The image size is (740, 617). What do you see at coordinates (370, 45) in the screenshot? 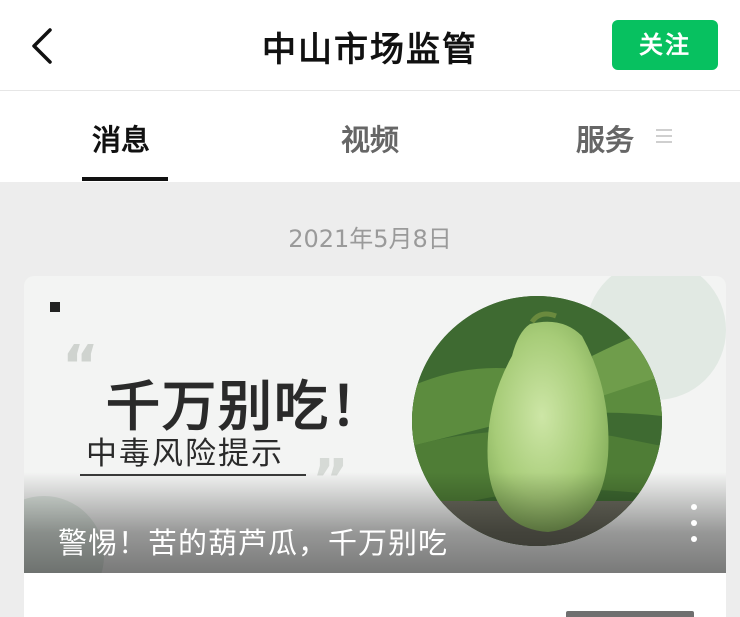
I see `top-bar: 中山市场监管 关注` at bounding box center [370, 45].